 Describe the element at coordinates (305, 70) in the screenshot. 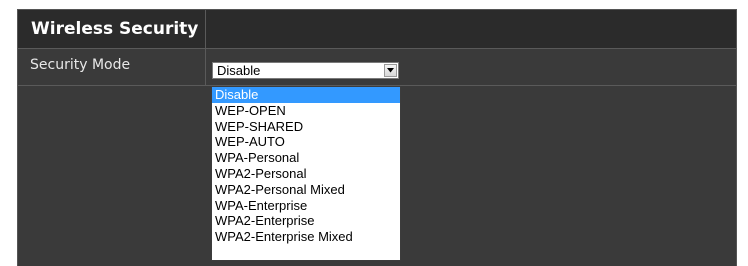

I see `security-mode-select: Disable` at that location.